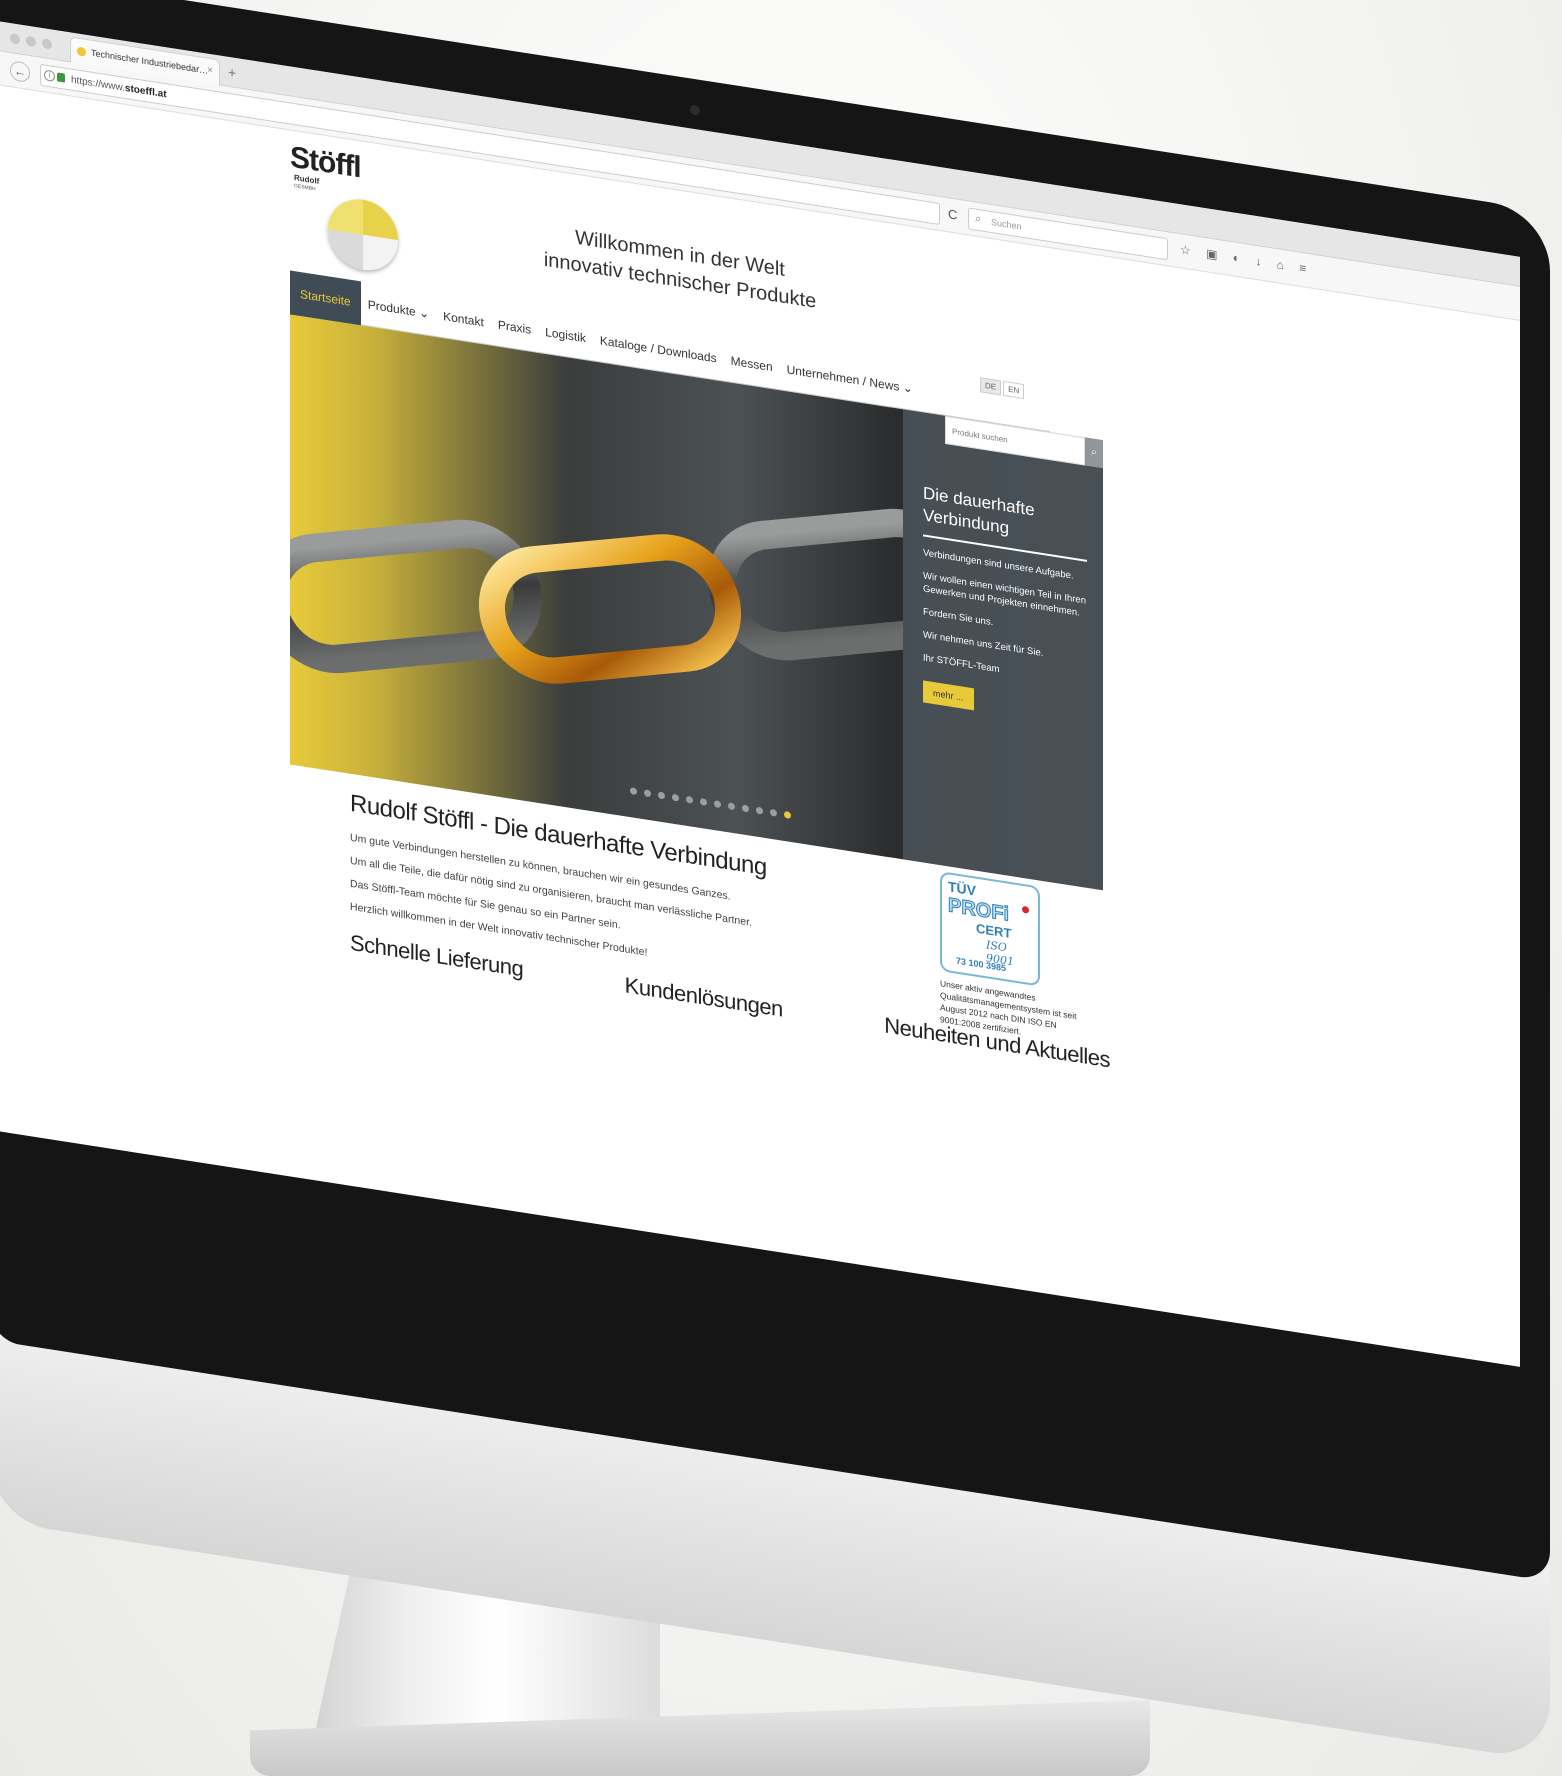  I want to click on nav-item: Logistik, so click(565, 334).